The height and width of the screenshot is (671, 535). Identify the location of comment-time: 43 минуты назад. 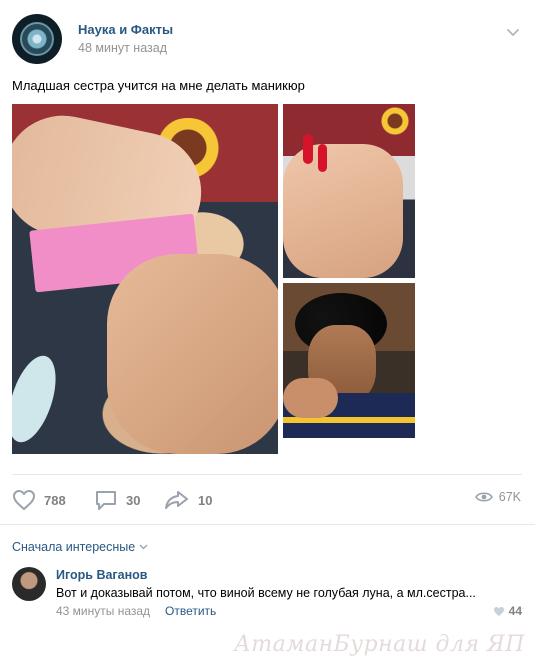
(103, 611).